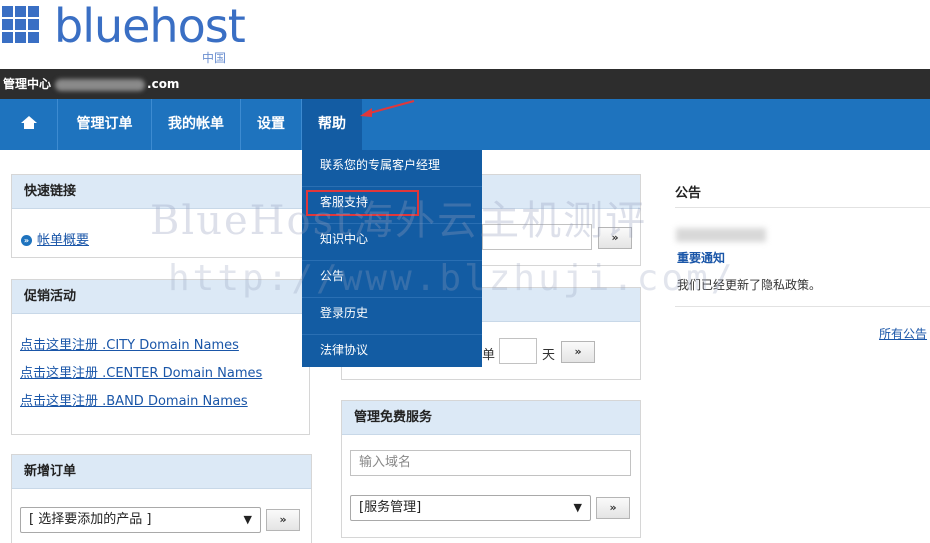 The height and width of the screenshot is (543, 930). Describe the element at coordinates (163, 84) in the screenshot. I see `account-email-domain: .com` at that location.